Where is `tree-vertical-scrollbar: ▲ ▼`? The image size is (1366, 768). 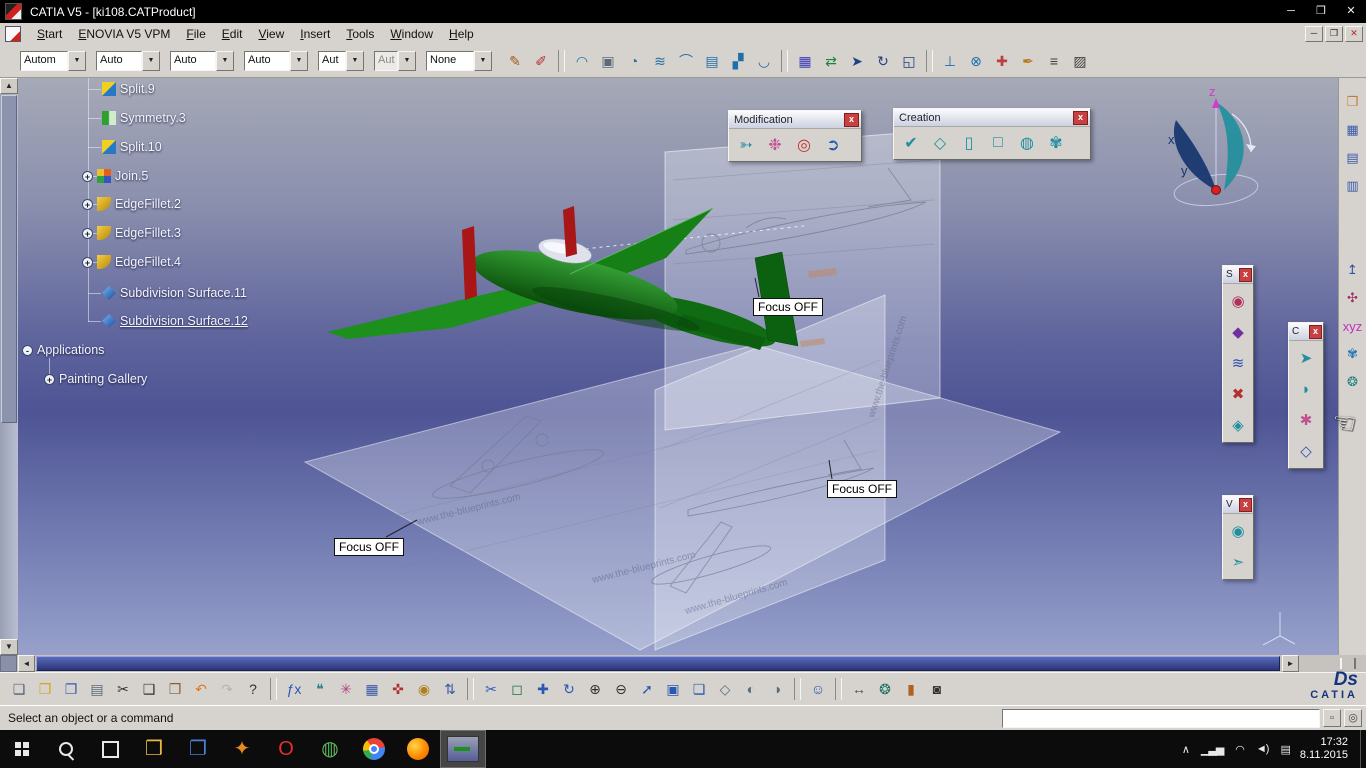
tree-vertical-scrollbar: ▲ ▼ is located at coordinates (9, 366).